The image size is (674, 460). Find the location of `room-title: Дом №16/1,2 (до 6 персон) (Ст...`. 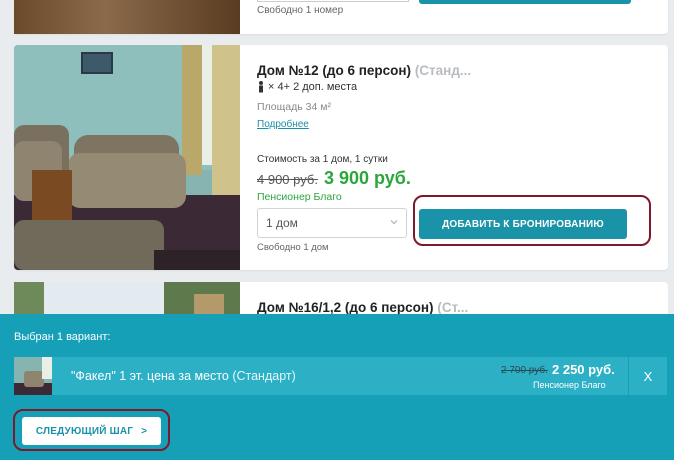

room-title: Дом №16/1,2 (до 6 персон) (Ст... is located at coordinates (362, 307).